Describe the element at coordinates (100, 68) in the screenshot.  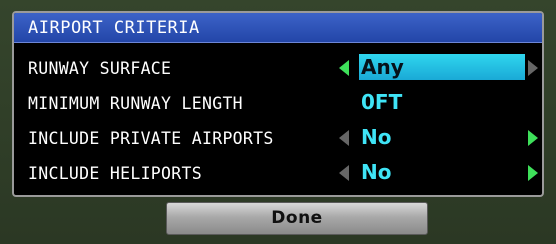
I see `row-label: RUNWAY SURFACE` at that location.